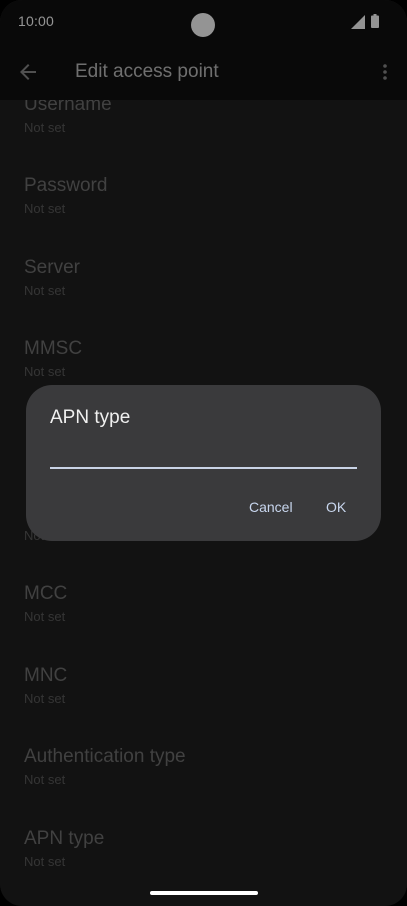 The width and height of the screenshot is (407, 906). What do you see at coordinates (336, 507) in the screenshot?
I see `ok-button: OK` at bounding box center [336, 507].